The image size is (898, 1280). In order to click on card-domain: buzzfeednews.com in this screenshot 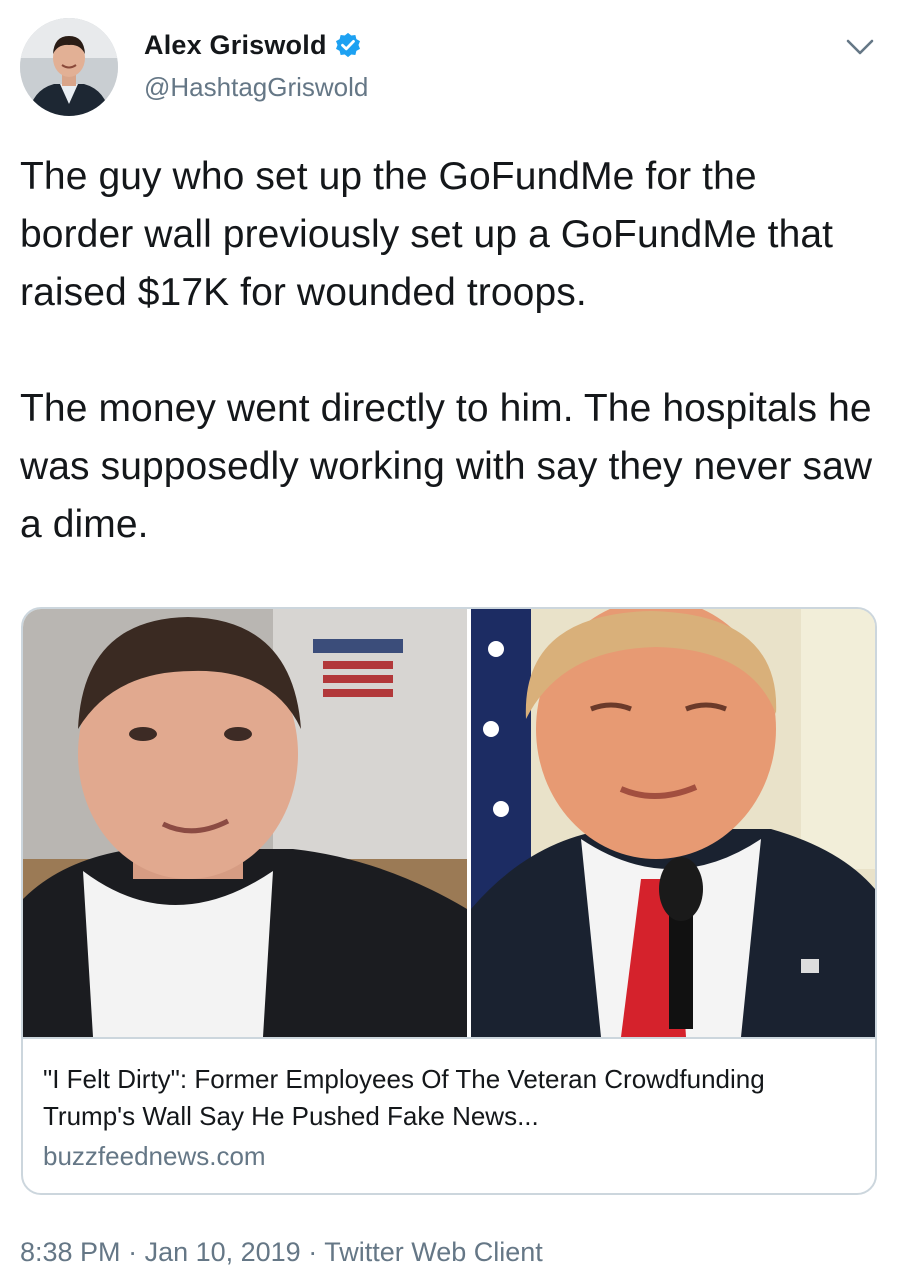, I will do `click(154, 1156)`.